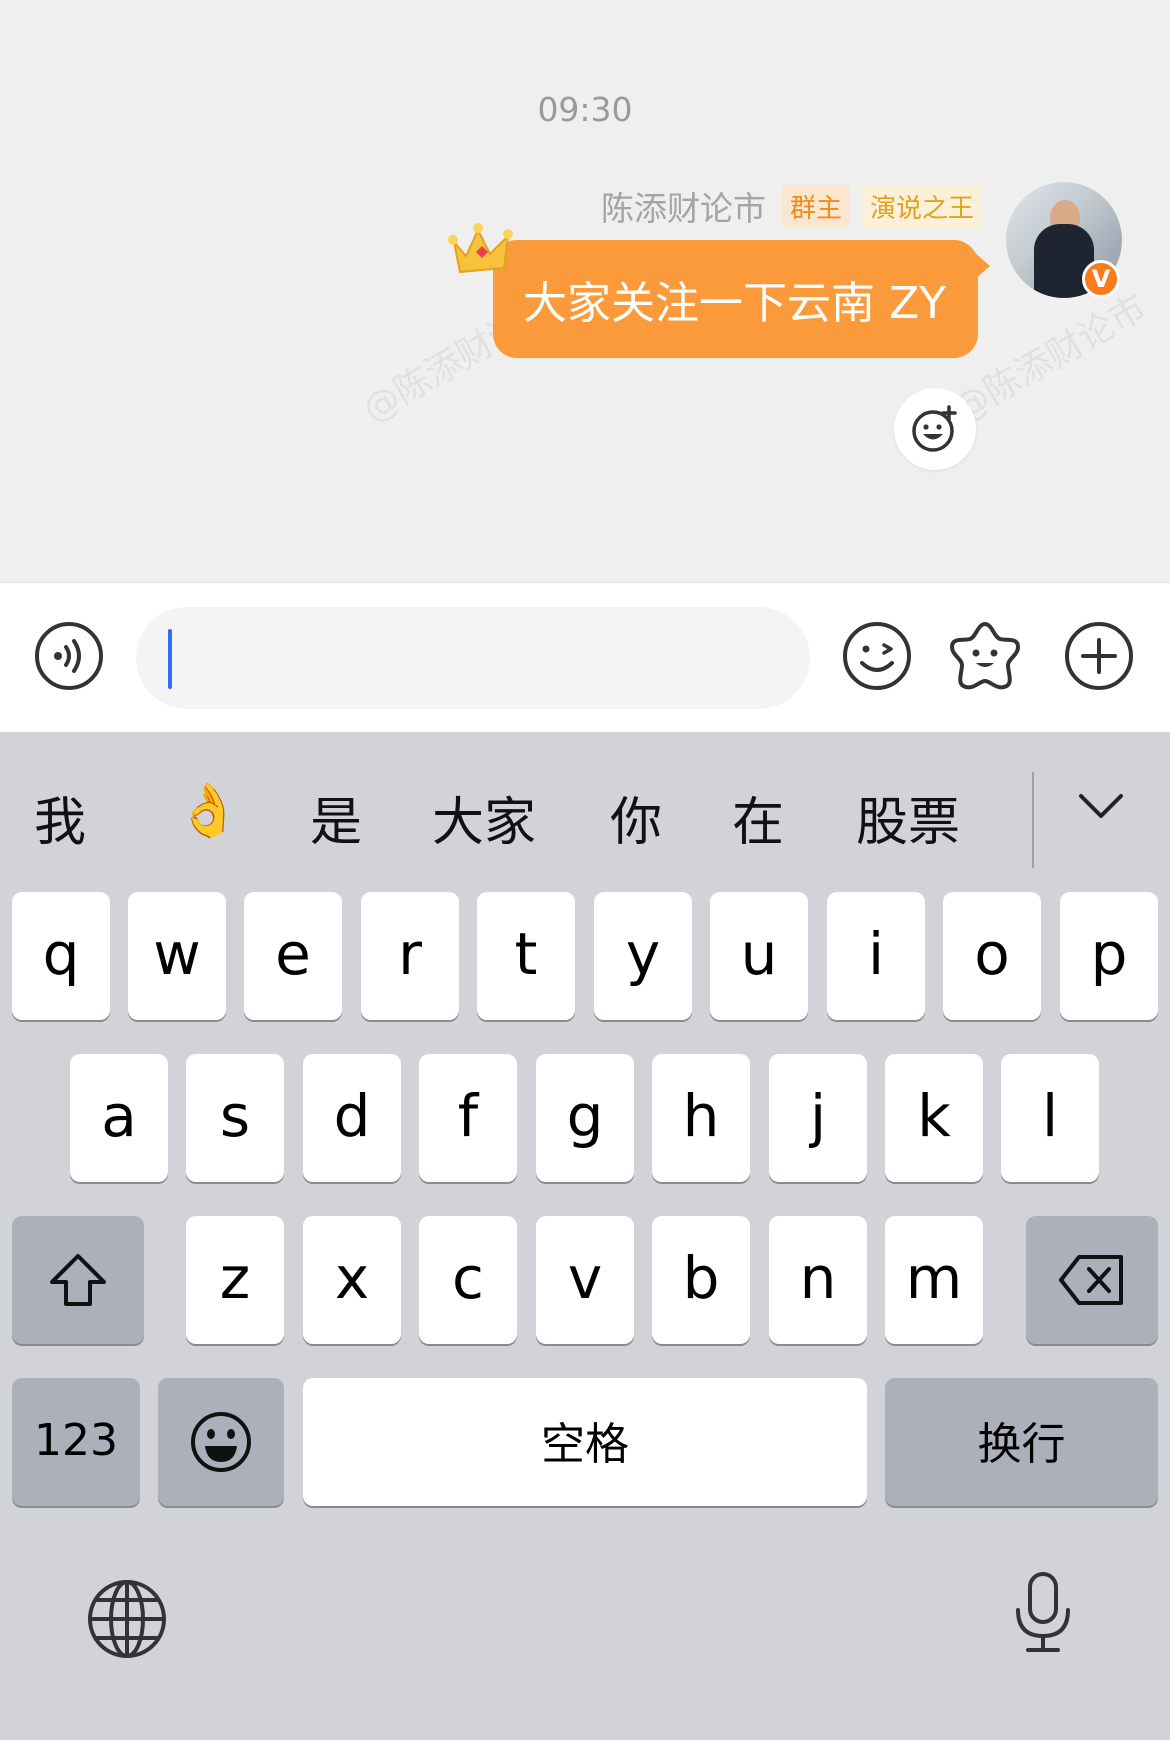  What do you see at coordinates (293, 956) in the screenshot?
I see `key-e: e` at bounding box center [293, 956].